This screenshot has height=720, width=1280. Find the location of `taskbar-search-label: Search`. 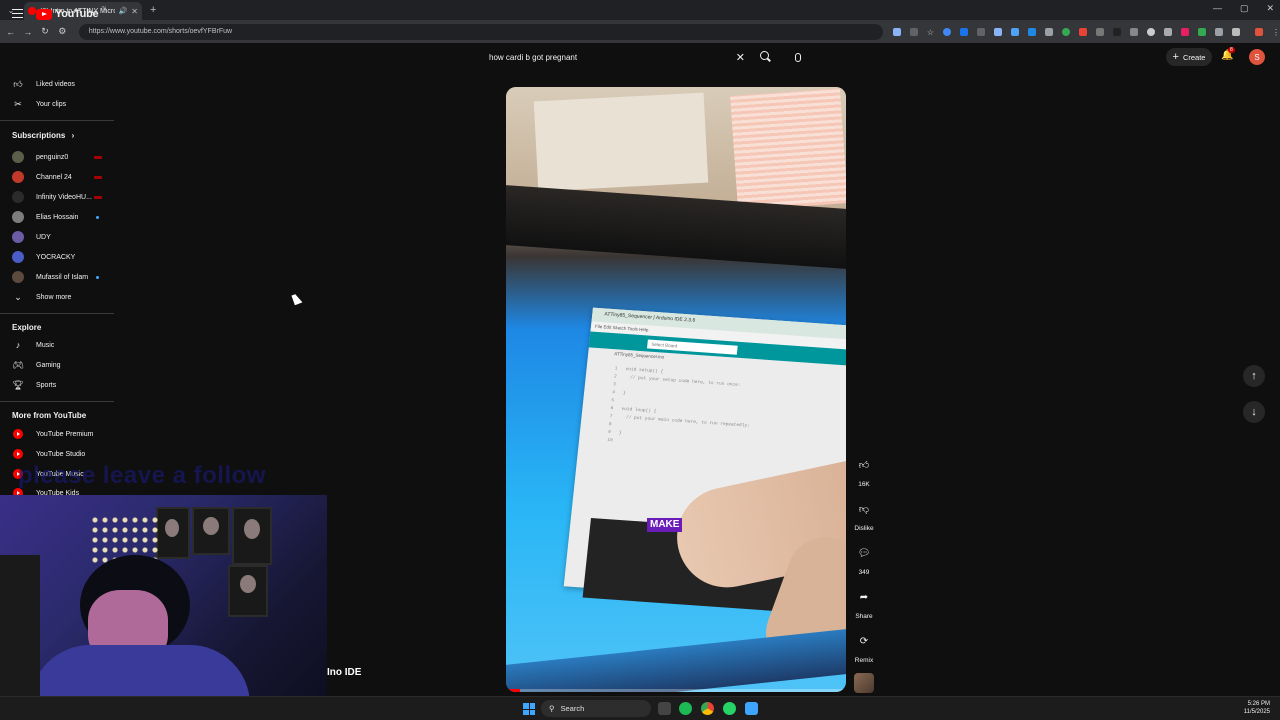

taskbar-search-label: Search is located at coordinates (572, 708).